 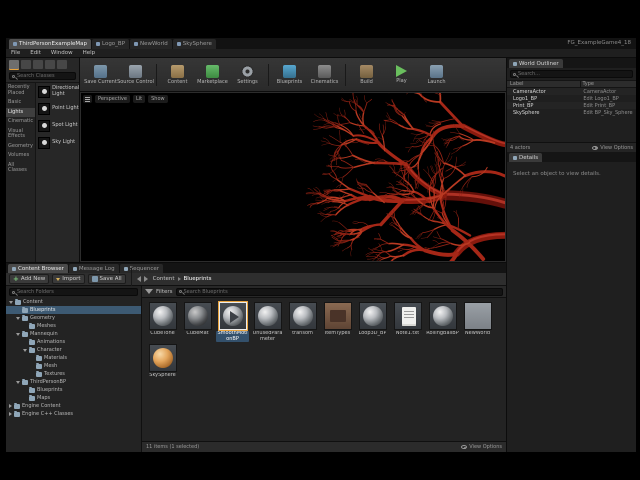 What do you see at coordinates (20, 103) in the screenshot?
I see `category-basic: Basic` at bounding box center [20, 103].